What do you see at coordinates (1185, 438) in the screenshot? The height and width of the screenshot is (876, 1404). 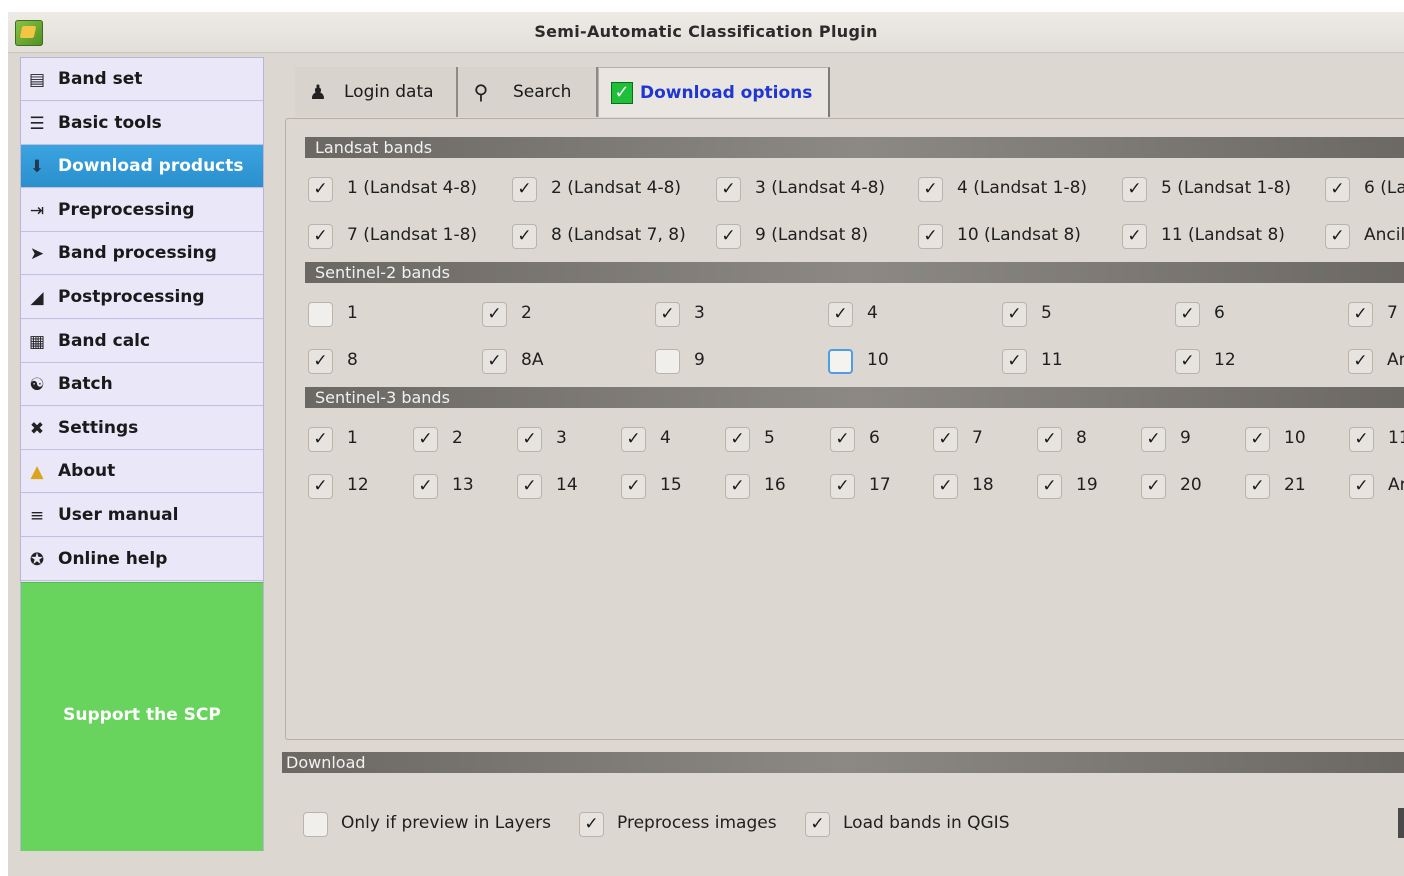 I see `sentinel3-band-label: 9` at bounding box center [1185, 438].